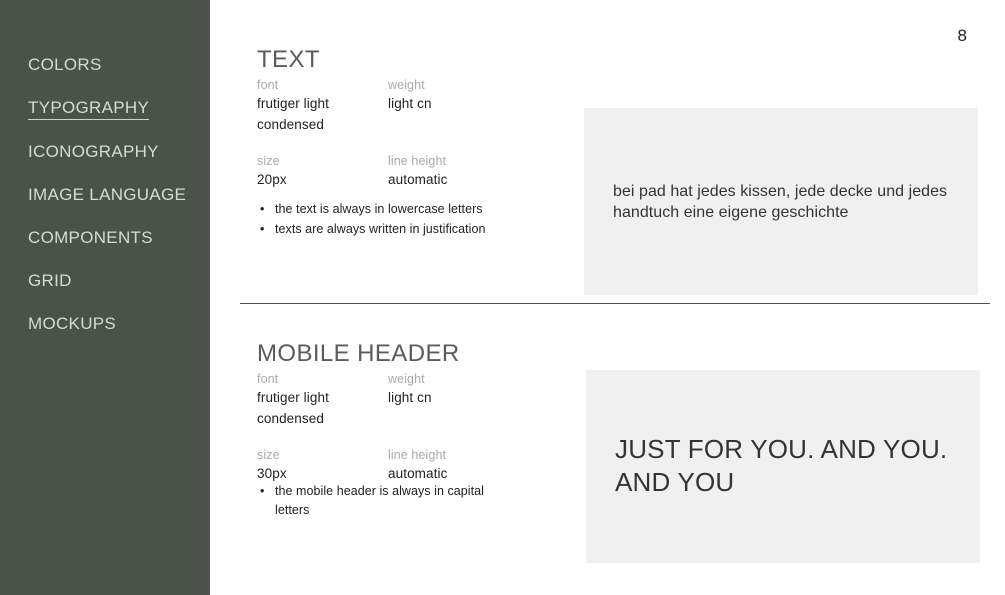 This screenshot has width=1005, height=595. What do you see at coordinates (90, 237) in the screenshot?
I see `sidebar-item-label: COMPONENTS` at bounding box center [90, 237].